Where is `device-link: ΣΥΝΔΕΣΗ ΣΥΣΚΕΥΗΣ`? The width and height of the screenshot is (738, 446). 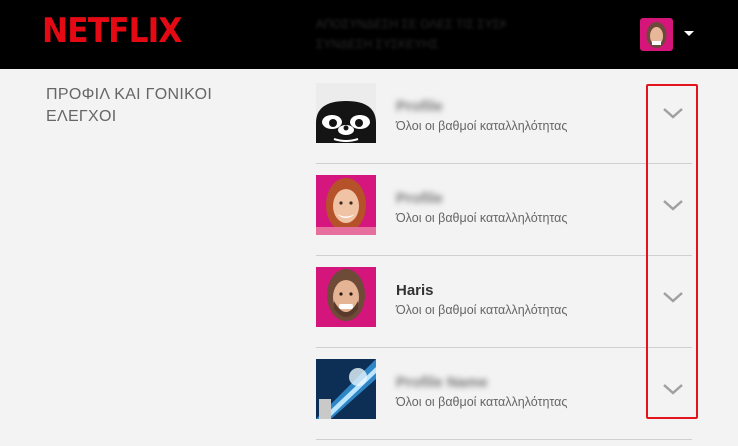
device-link: ΣΥΝΔΕΣΗ ΣΥΣΚΕΥΗΣ is located at coordinates (411, 44).